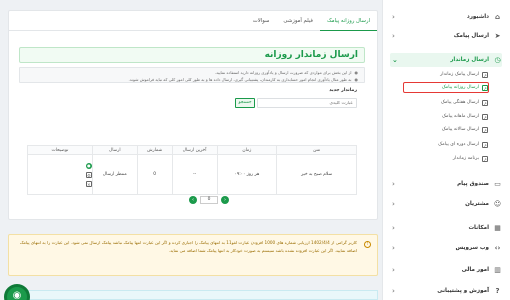 The image size is (510, 300). I want to click on submenu-item: ↗ ارسال روزانه پیامک, so click(446, 87).